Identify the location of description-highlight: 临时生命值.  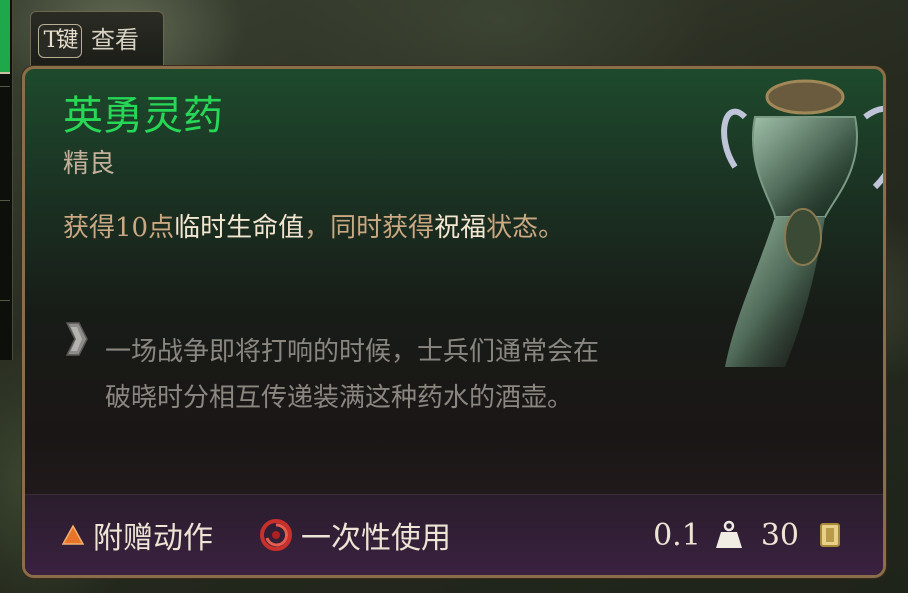
(239, 228).